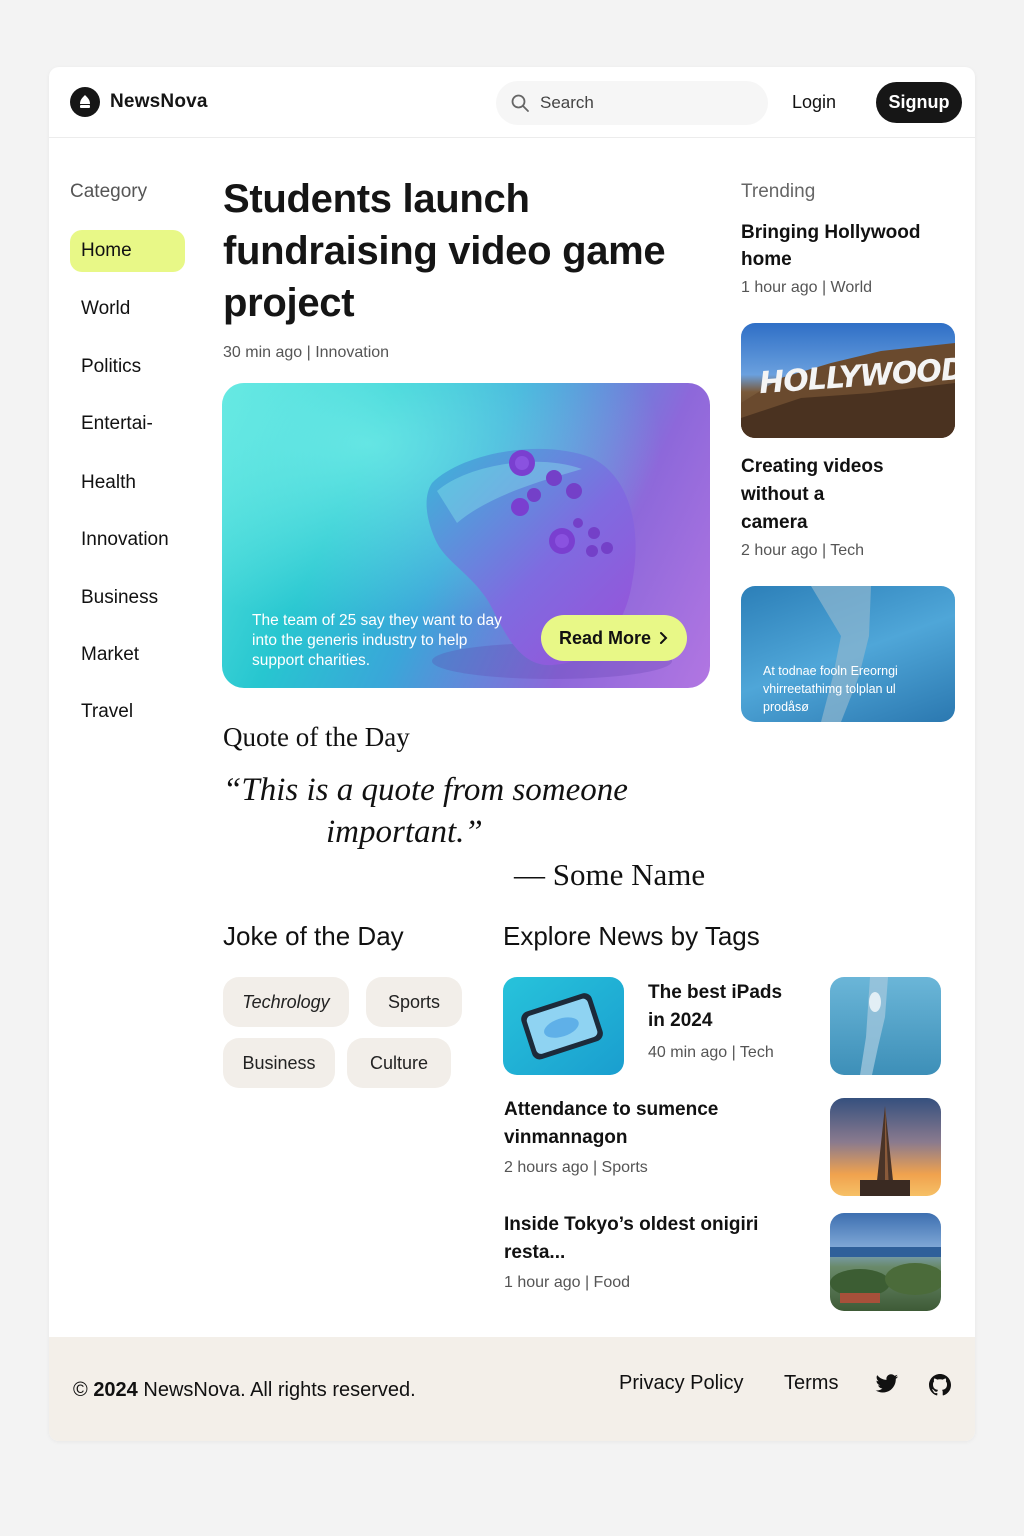 This screenshot has width=1024, height=1536. What do you see at coordinates (807, 287) in the screenshot?
I see `trending-meta-hollywood: 1 hour ago | World` at bounding box center [807, 287].